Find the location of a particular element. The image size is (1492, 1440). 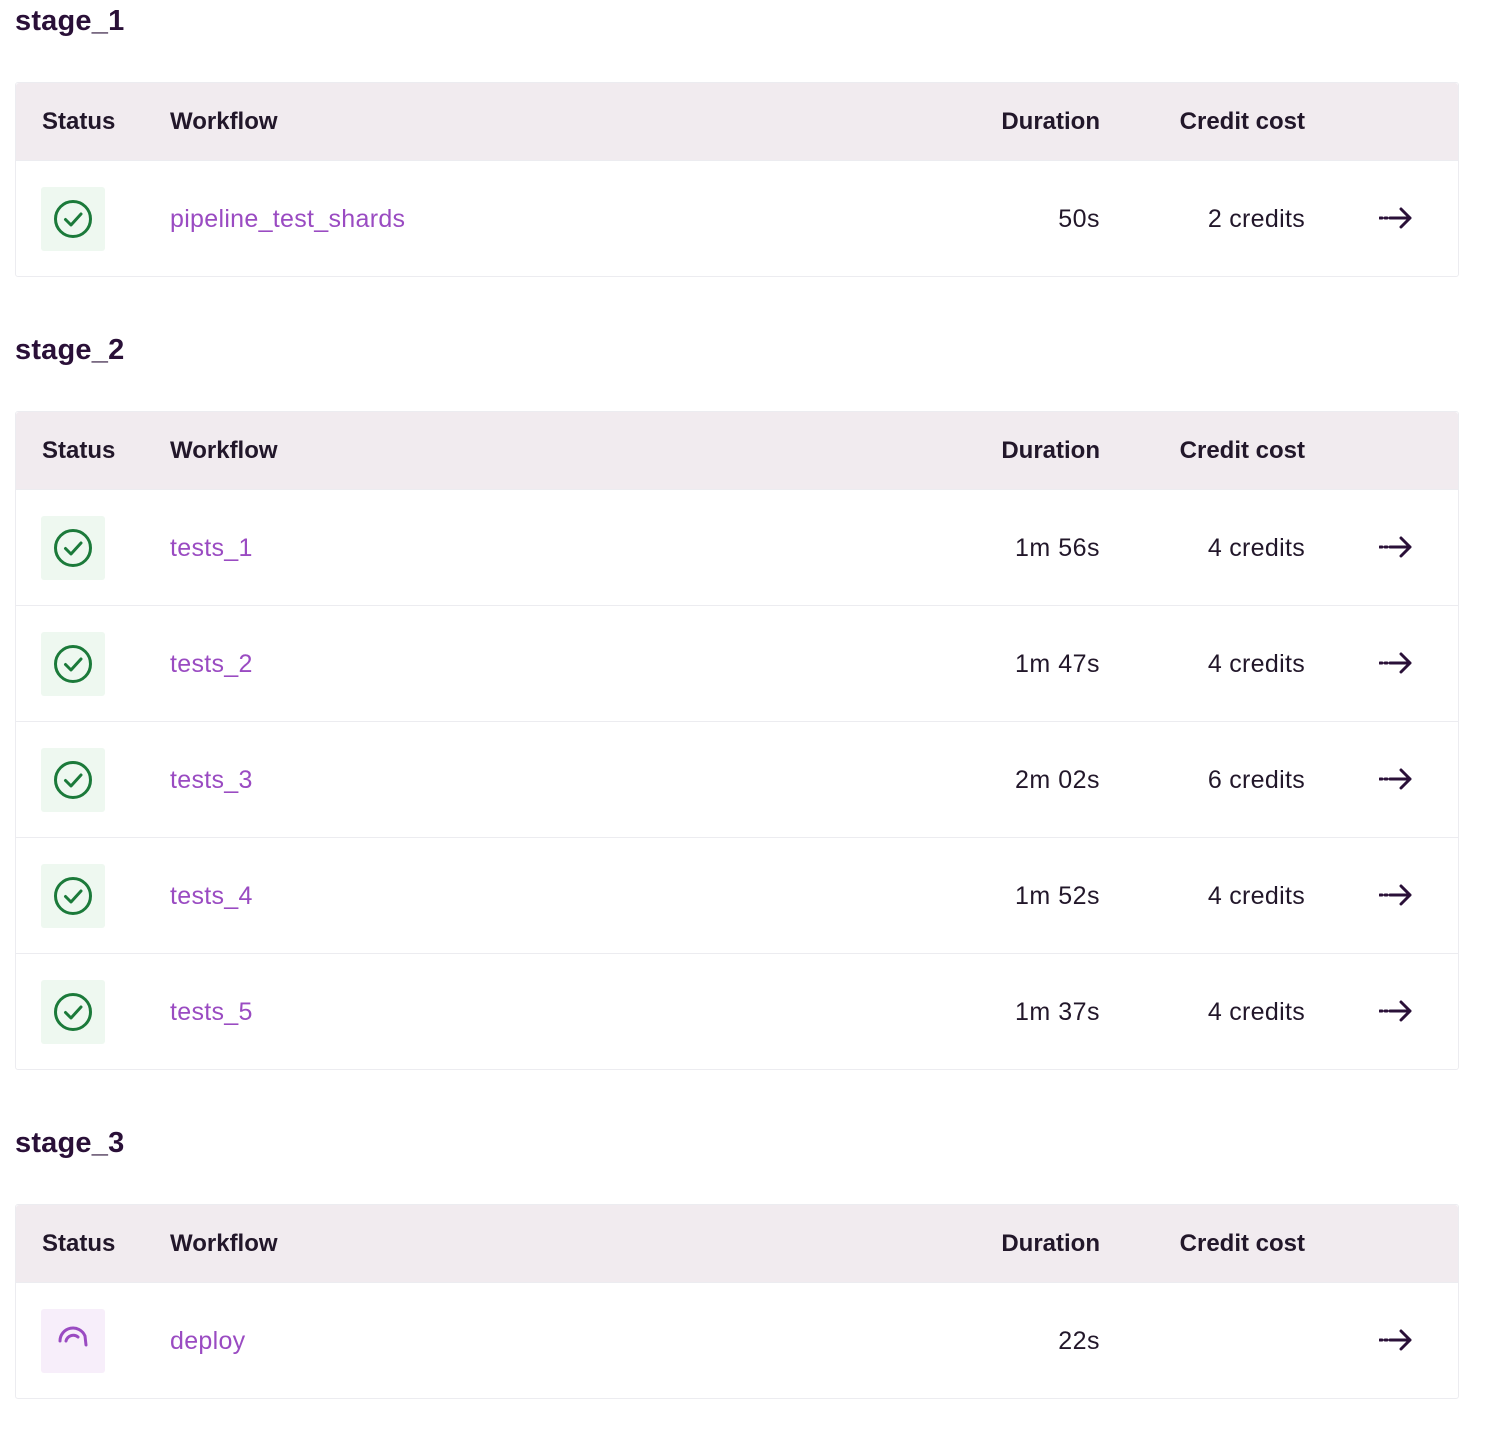

table-row: pipeline_test_shards 50s 2 credits is located at coordinates (737, 218).